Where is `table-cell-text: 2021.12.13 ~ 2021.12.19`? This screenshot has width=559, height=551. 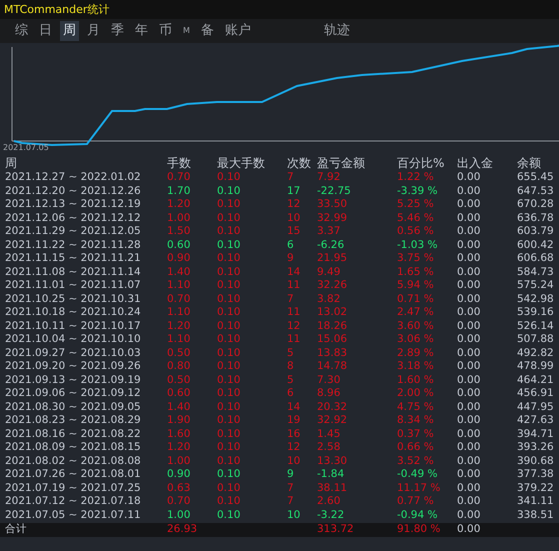 table-cell-text: 2021.12.13 ~ 2021.12.19 is located at coordinates (73, 205).